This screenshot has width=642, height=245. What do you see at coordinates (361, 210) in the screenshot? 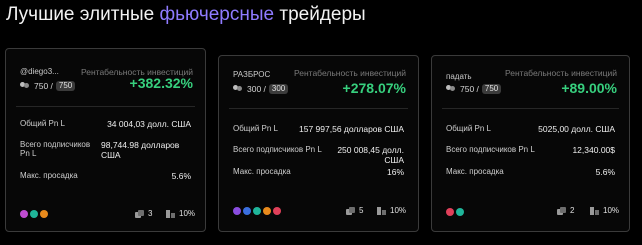
I see `copiers-value: 5` at bounding box center [361, 210].